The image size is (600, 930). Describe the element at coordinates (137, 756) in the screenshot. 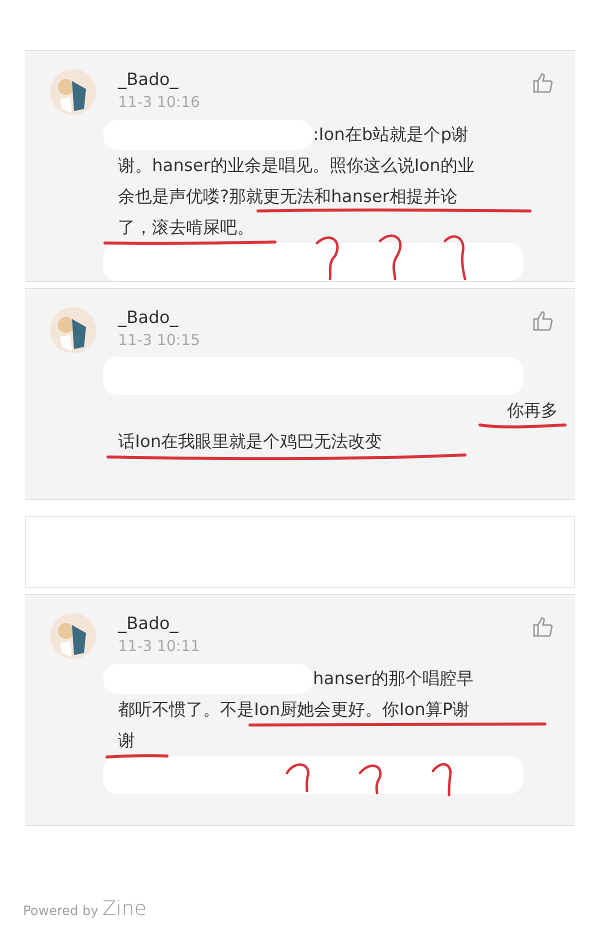

I see `marker-underline` at that location.